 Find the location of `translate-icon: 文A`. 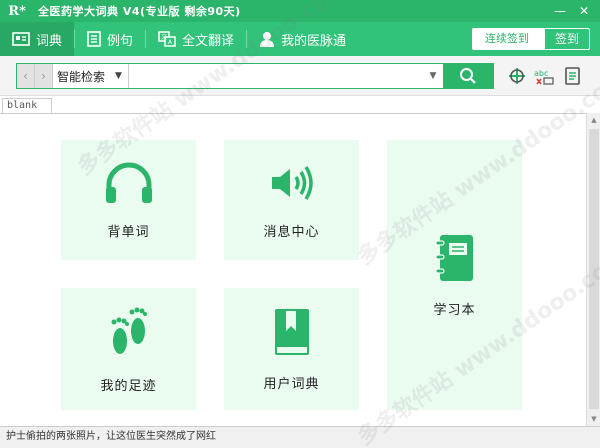

translate-icon: 文A is located at coordinates (167, 39).